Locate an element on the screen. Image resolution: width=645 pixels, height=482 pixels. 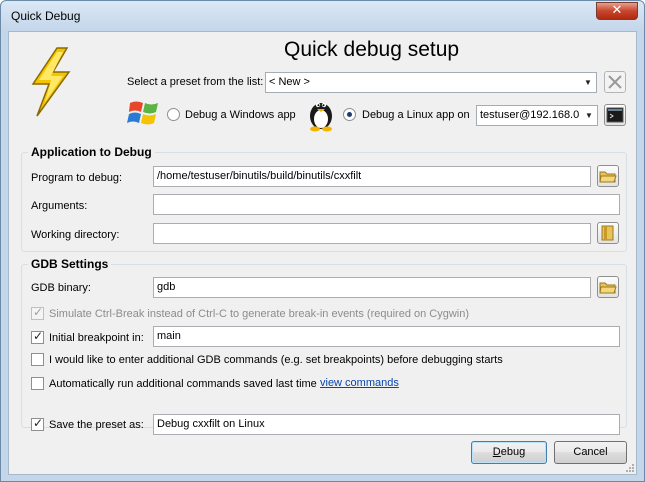
additional-commands-checkbox is located at coordinates (37, 359).